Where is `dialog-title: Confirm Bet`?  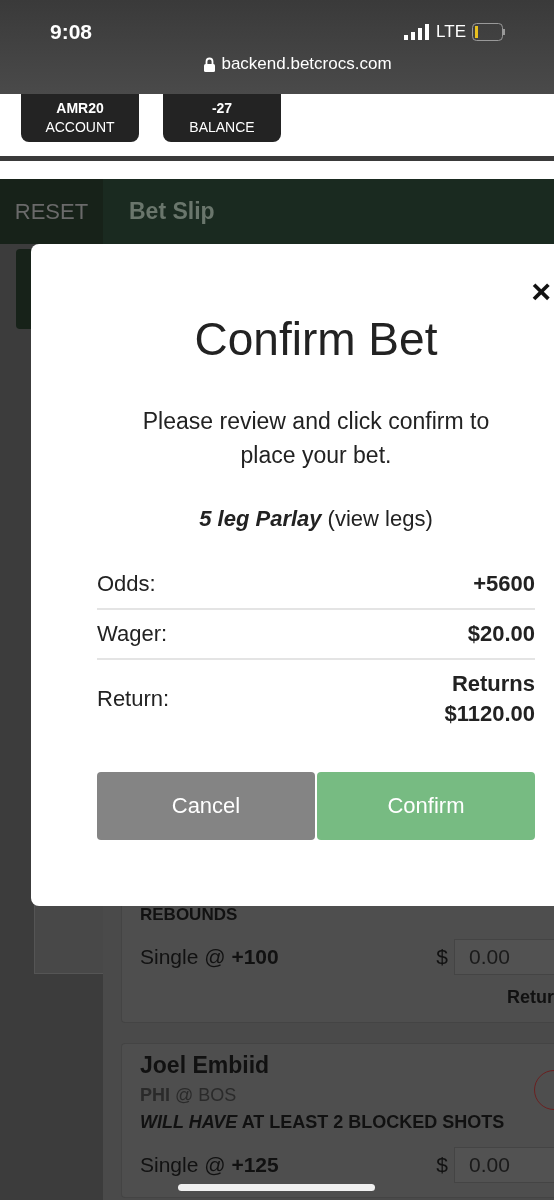
dialog-title: Confirm Bet is located at coordinates (316, 339).